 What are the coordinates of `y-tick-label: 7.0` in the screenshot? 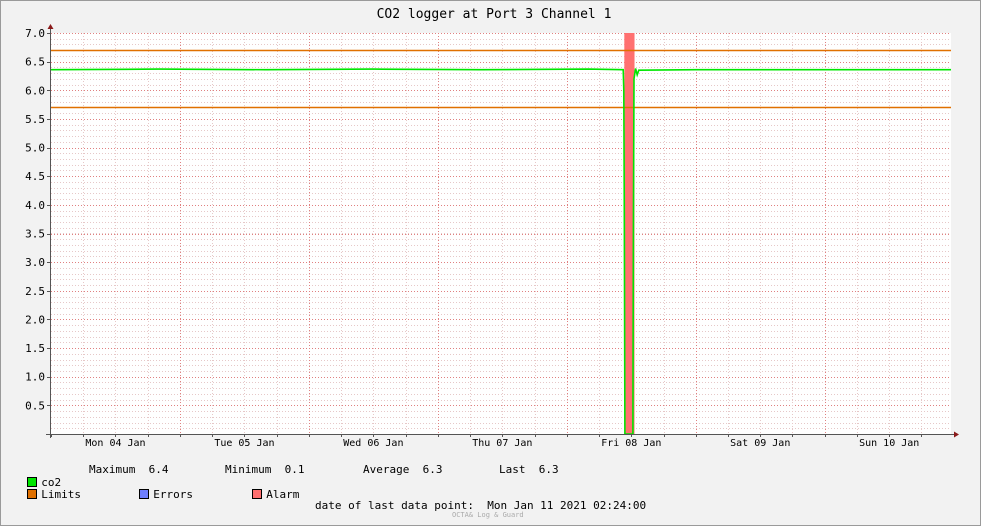 It's located at (35, 33).